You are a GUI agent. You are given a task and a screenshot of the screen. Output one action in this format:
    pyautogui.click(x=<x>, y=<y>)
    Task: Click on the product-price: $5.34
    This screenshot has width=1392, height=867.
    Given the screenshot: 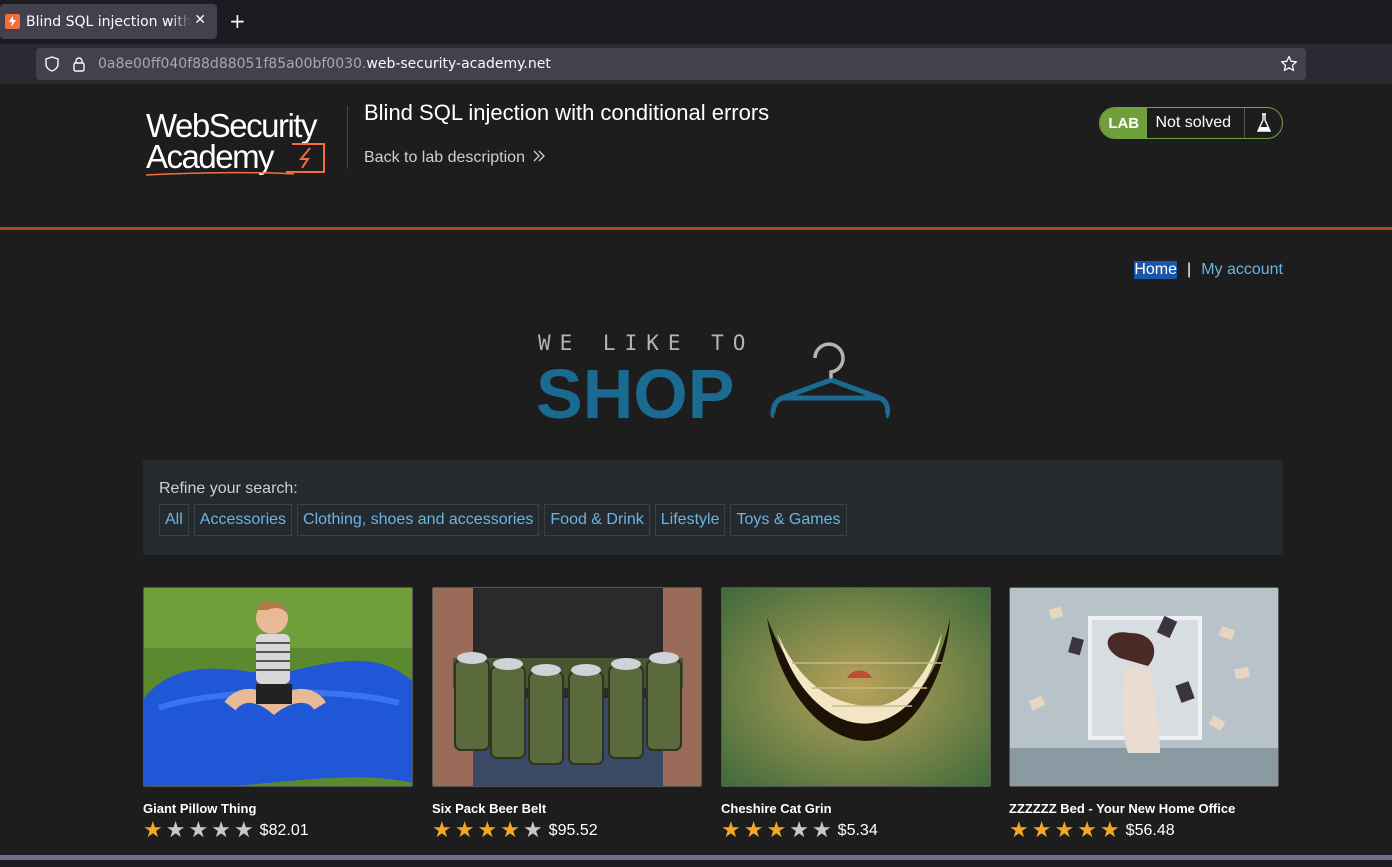 What is the action you would take?
    pyautogui.click(x=857, y=830)
    